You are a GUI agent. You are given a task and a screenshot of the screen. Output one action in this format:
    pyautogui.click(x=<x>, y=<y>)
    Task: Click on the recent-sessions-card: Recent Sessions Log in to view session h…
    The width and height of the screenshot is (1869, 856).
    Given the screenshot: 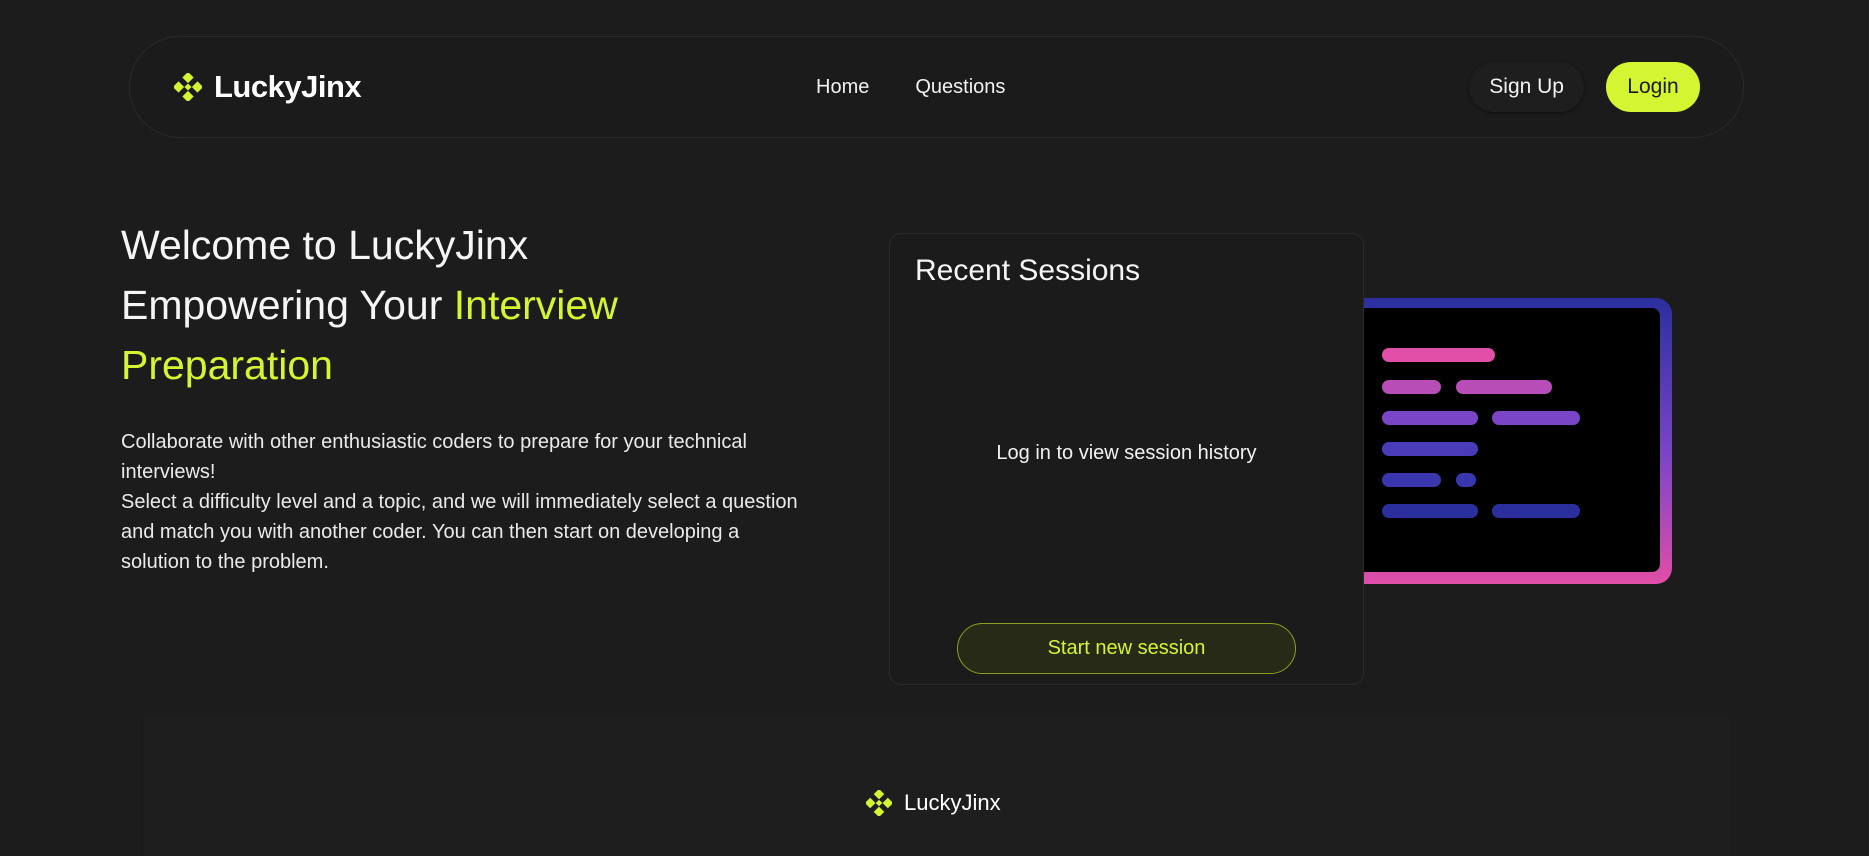 What is the action you would take?
    pyautogui.click(x=1126, y=459)
    